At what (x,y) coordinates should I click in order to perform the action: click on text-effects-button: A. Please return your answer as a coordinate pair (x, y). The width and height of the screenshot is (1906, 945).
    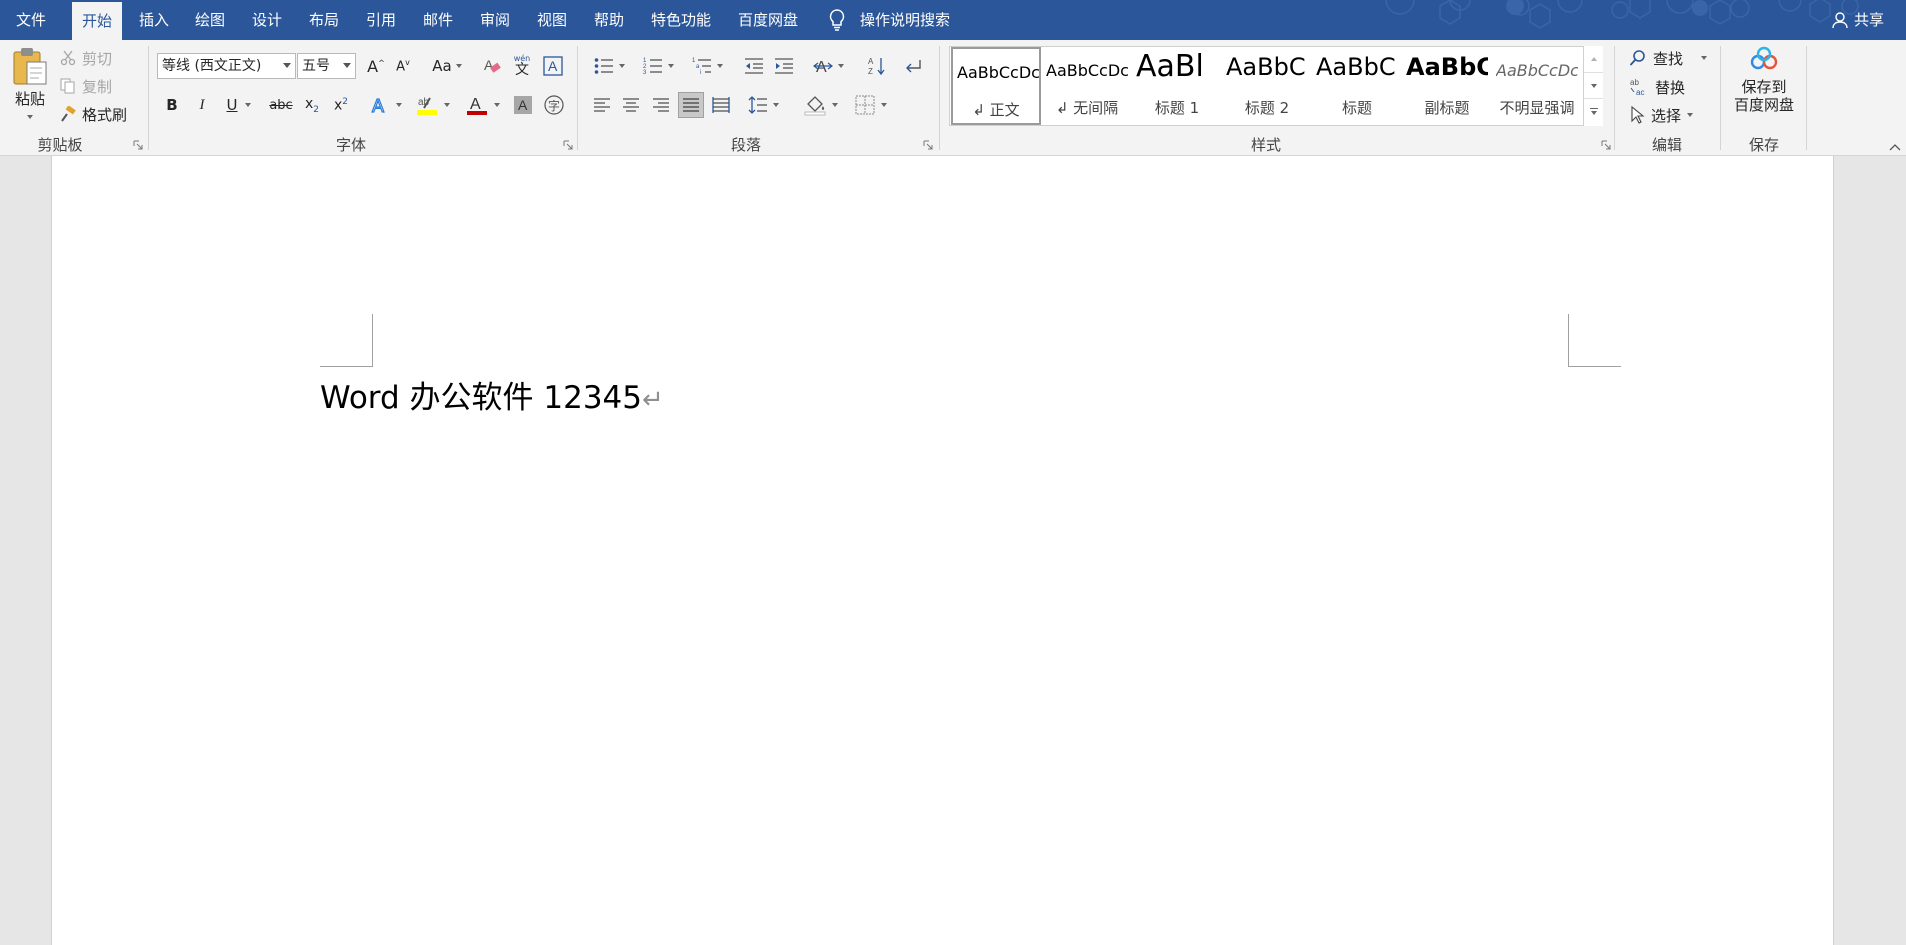
    Looking at the image, I should click on (386, 105).